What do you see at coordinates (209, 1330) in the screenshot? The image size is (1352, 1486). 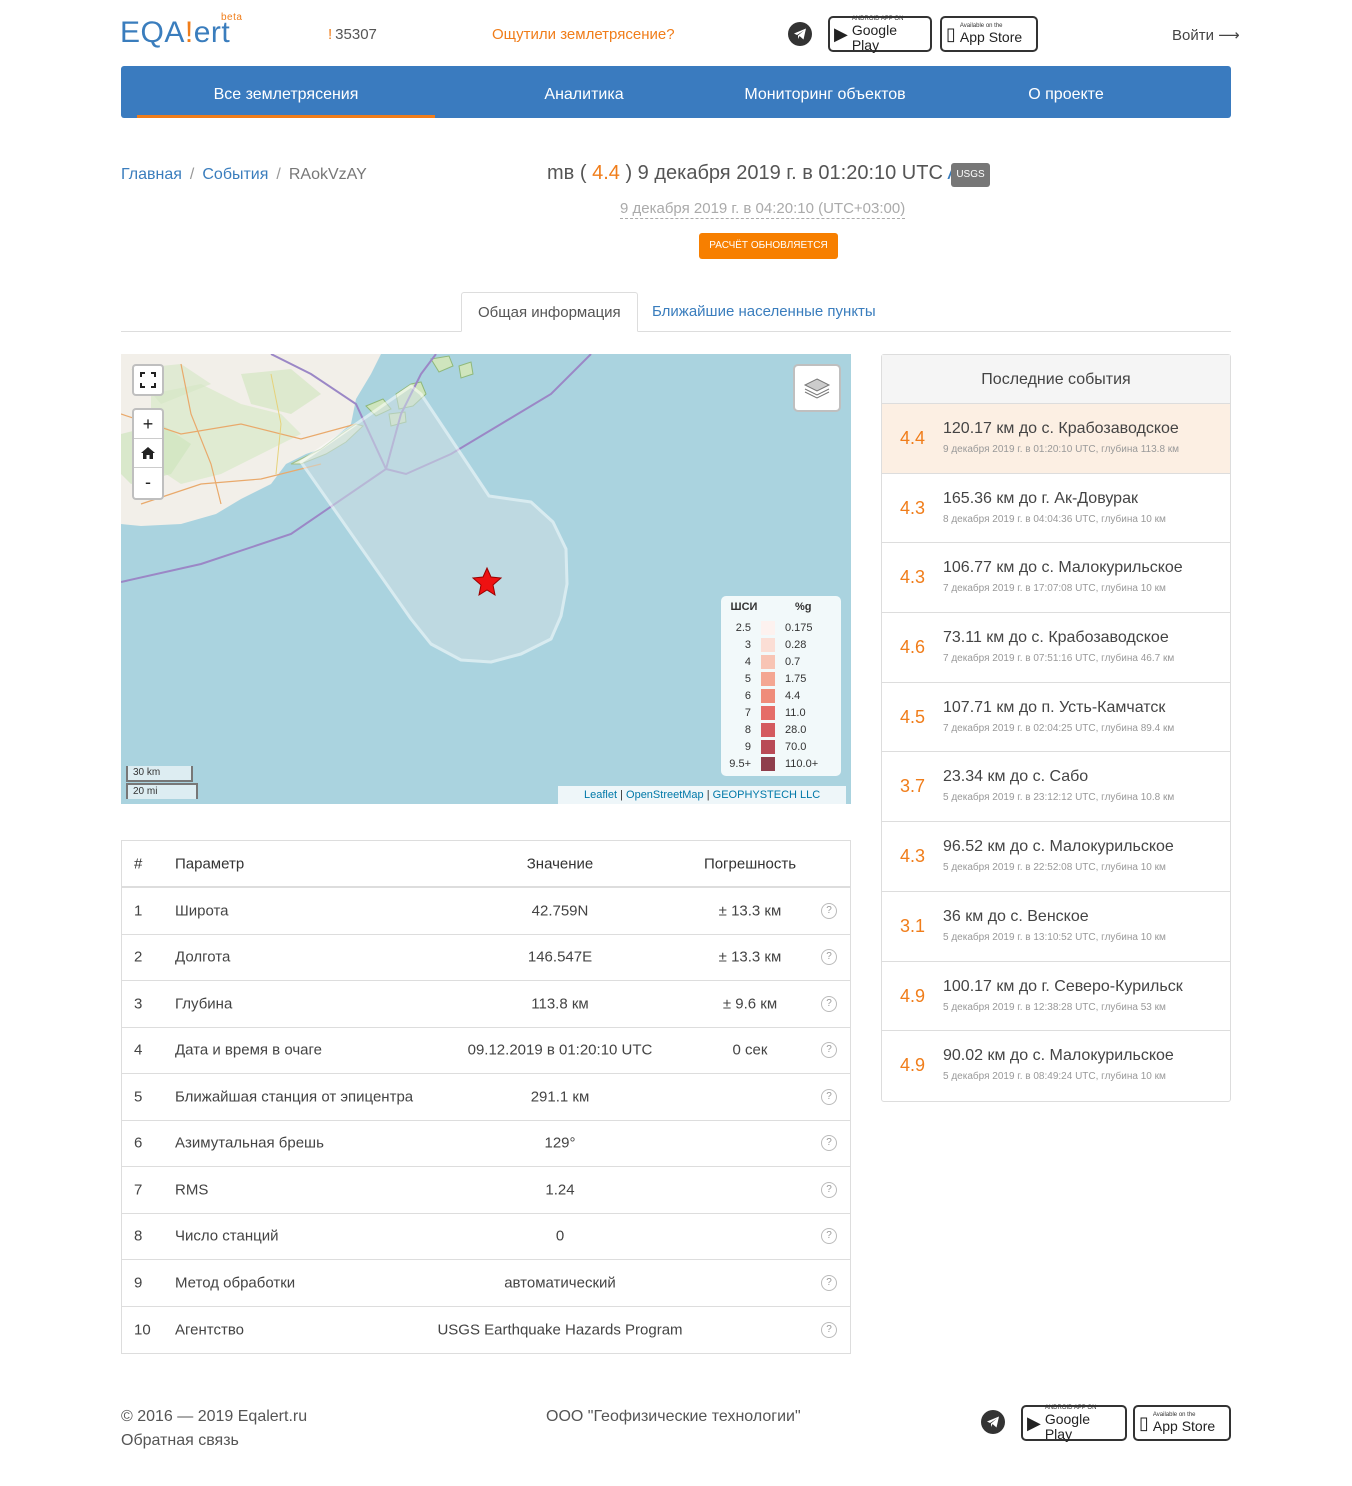 I see `row-param: Агентство` at bounding box center [209, 1330].